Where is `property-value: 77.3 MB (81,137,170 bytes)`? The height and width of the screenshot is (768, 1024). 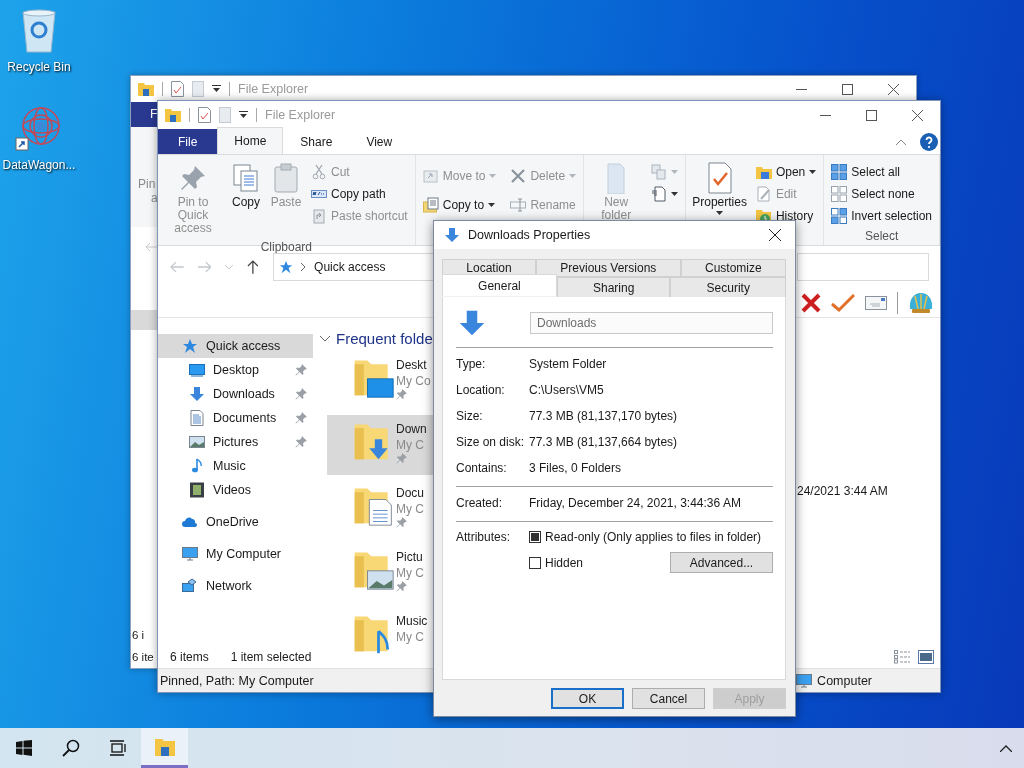 property-value: 77.3 MB (81,137,170 bytes) is located at coordinates (603, 416).